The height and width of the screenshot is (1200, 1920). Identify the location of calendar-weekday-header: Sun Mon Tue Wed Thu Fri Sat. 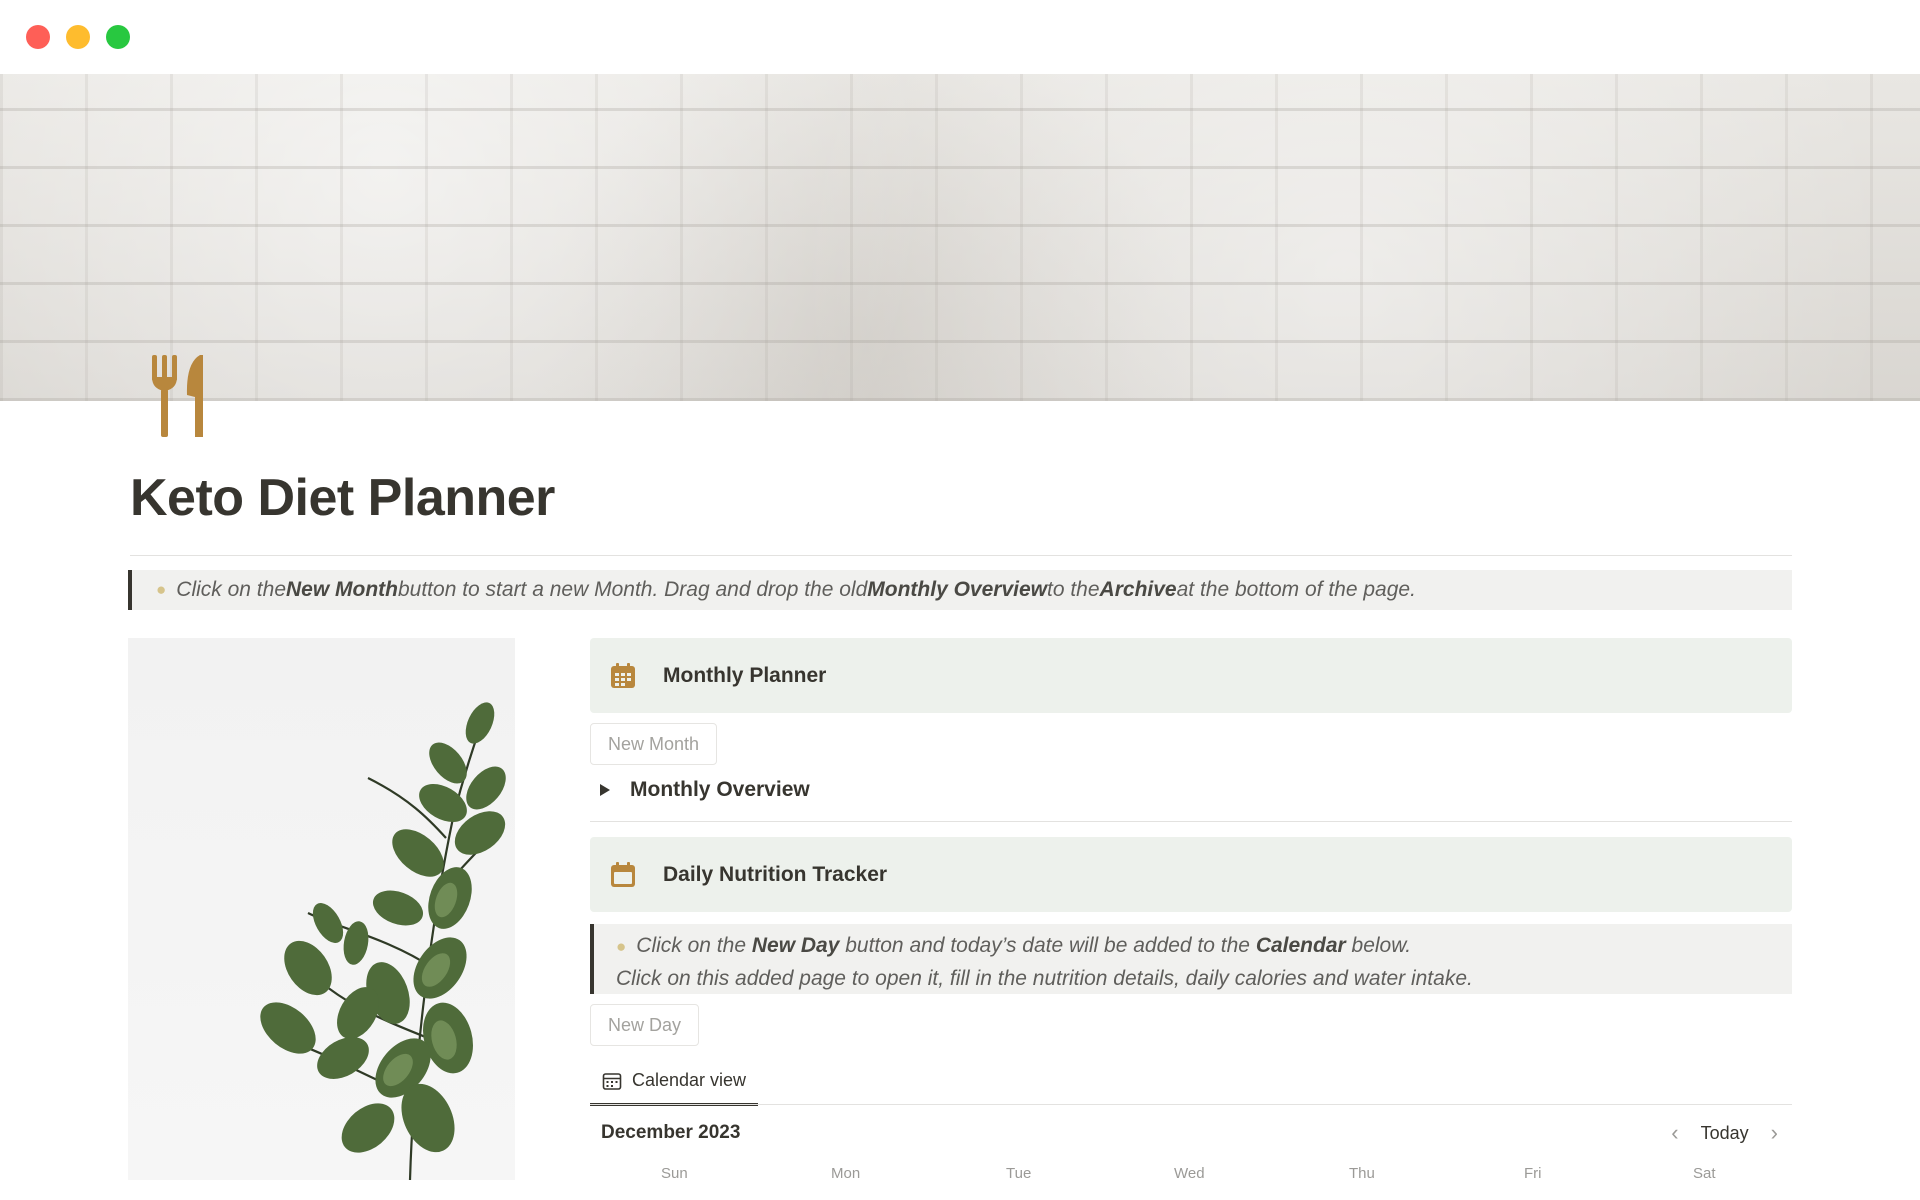
(1191, 1173).